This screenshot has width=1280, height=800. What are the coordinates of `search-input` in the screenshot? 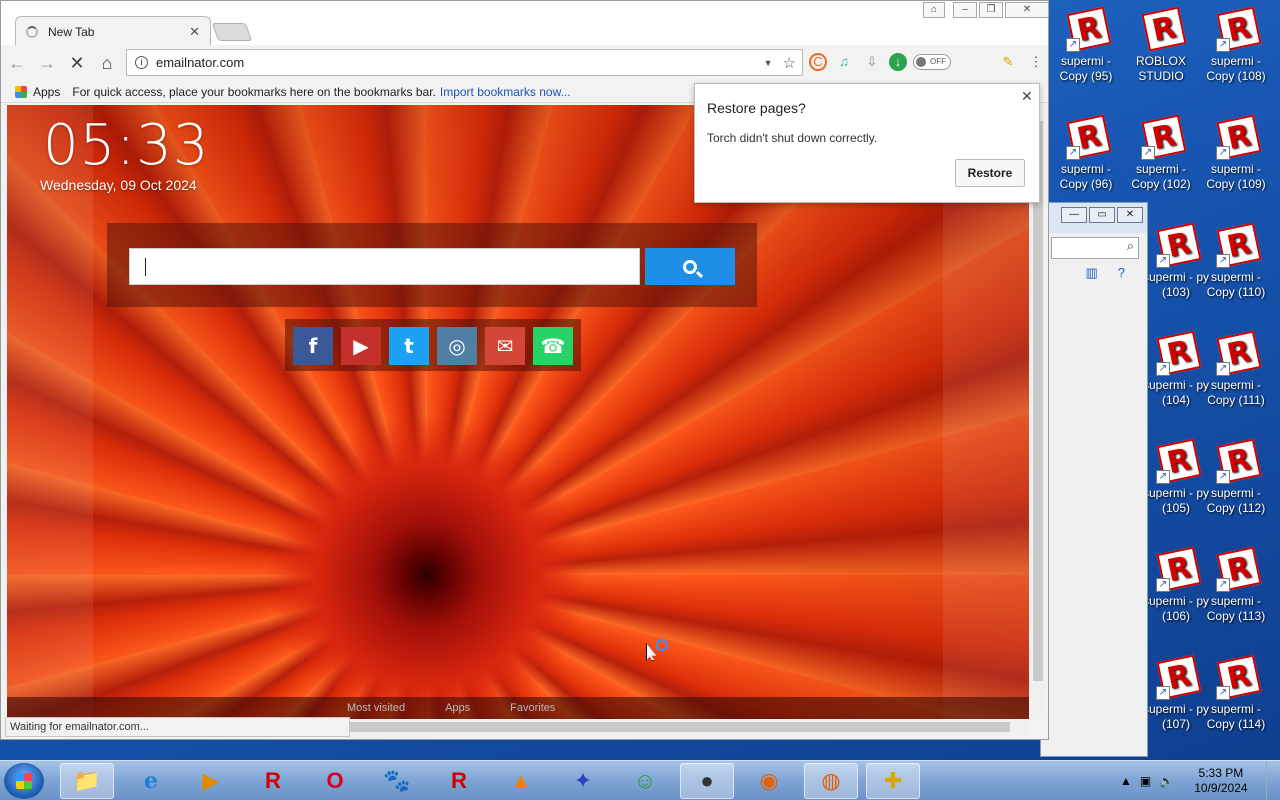 It's located at (384, 266).